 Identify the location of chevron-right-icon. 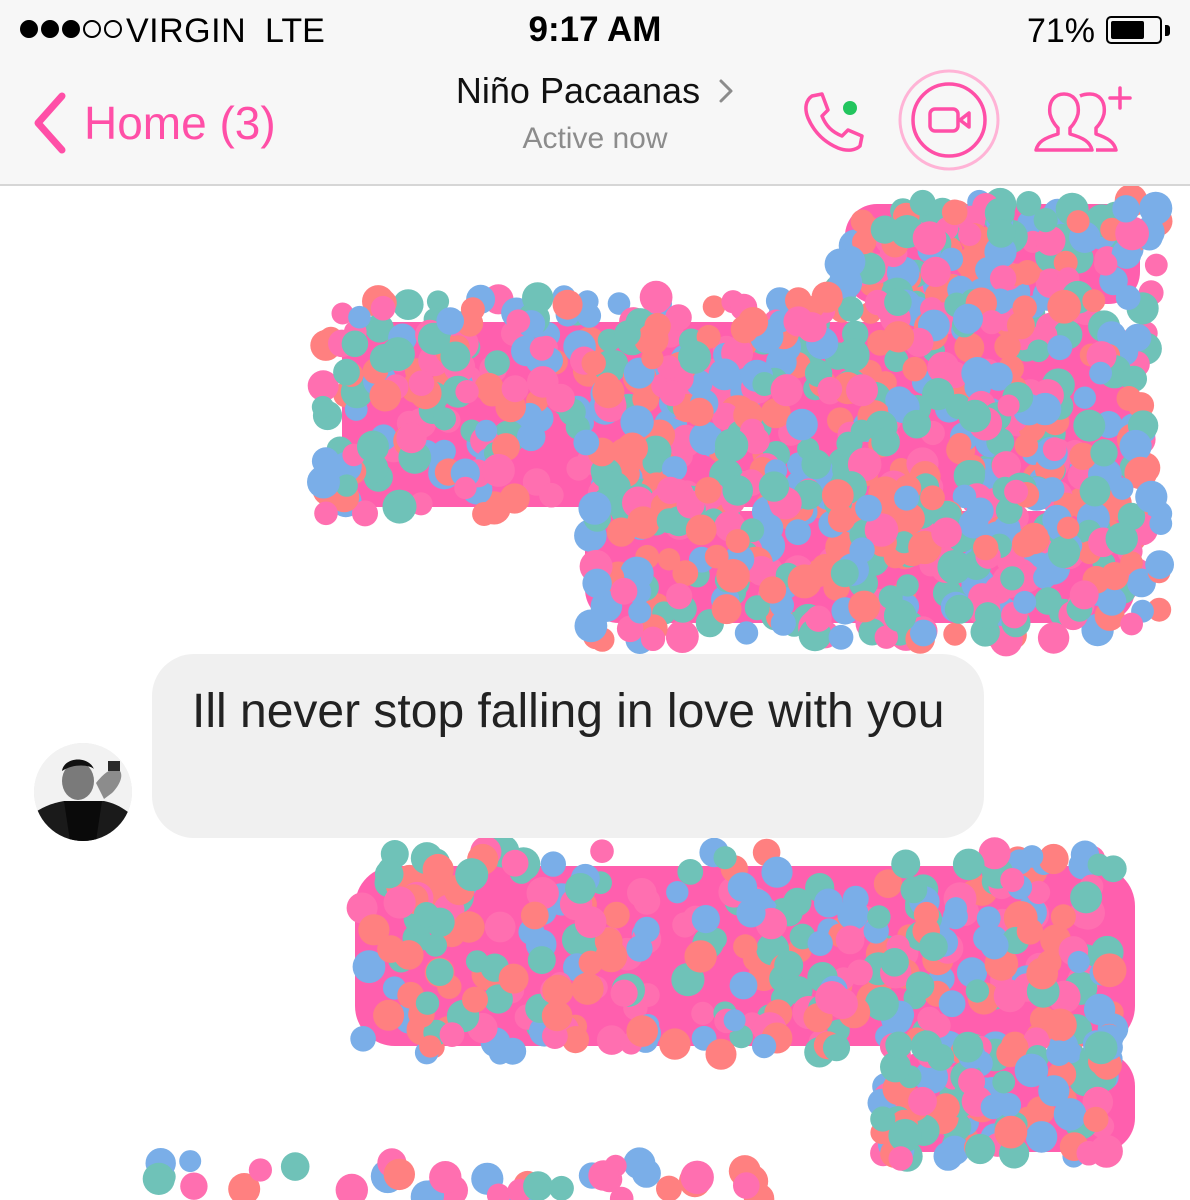
(726, 91).